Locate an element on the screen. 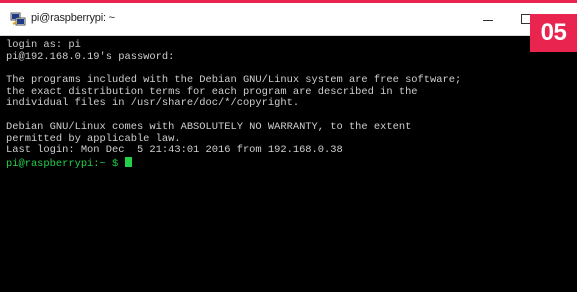 This screenshot has width=577, height=292. text-cursor is located at coordinates (129, 161).